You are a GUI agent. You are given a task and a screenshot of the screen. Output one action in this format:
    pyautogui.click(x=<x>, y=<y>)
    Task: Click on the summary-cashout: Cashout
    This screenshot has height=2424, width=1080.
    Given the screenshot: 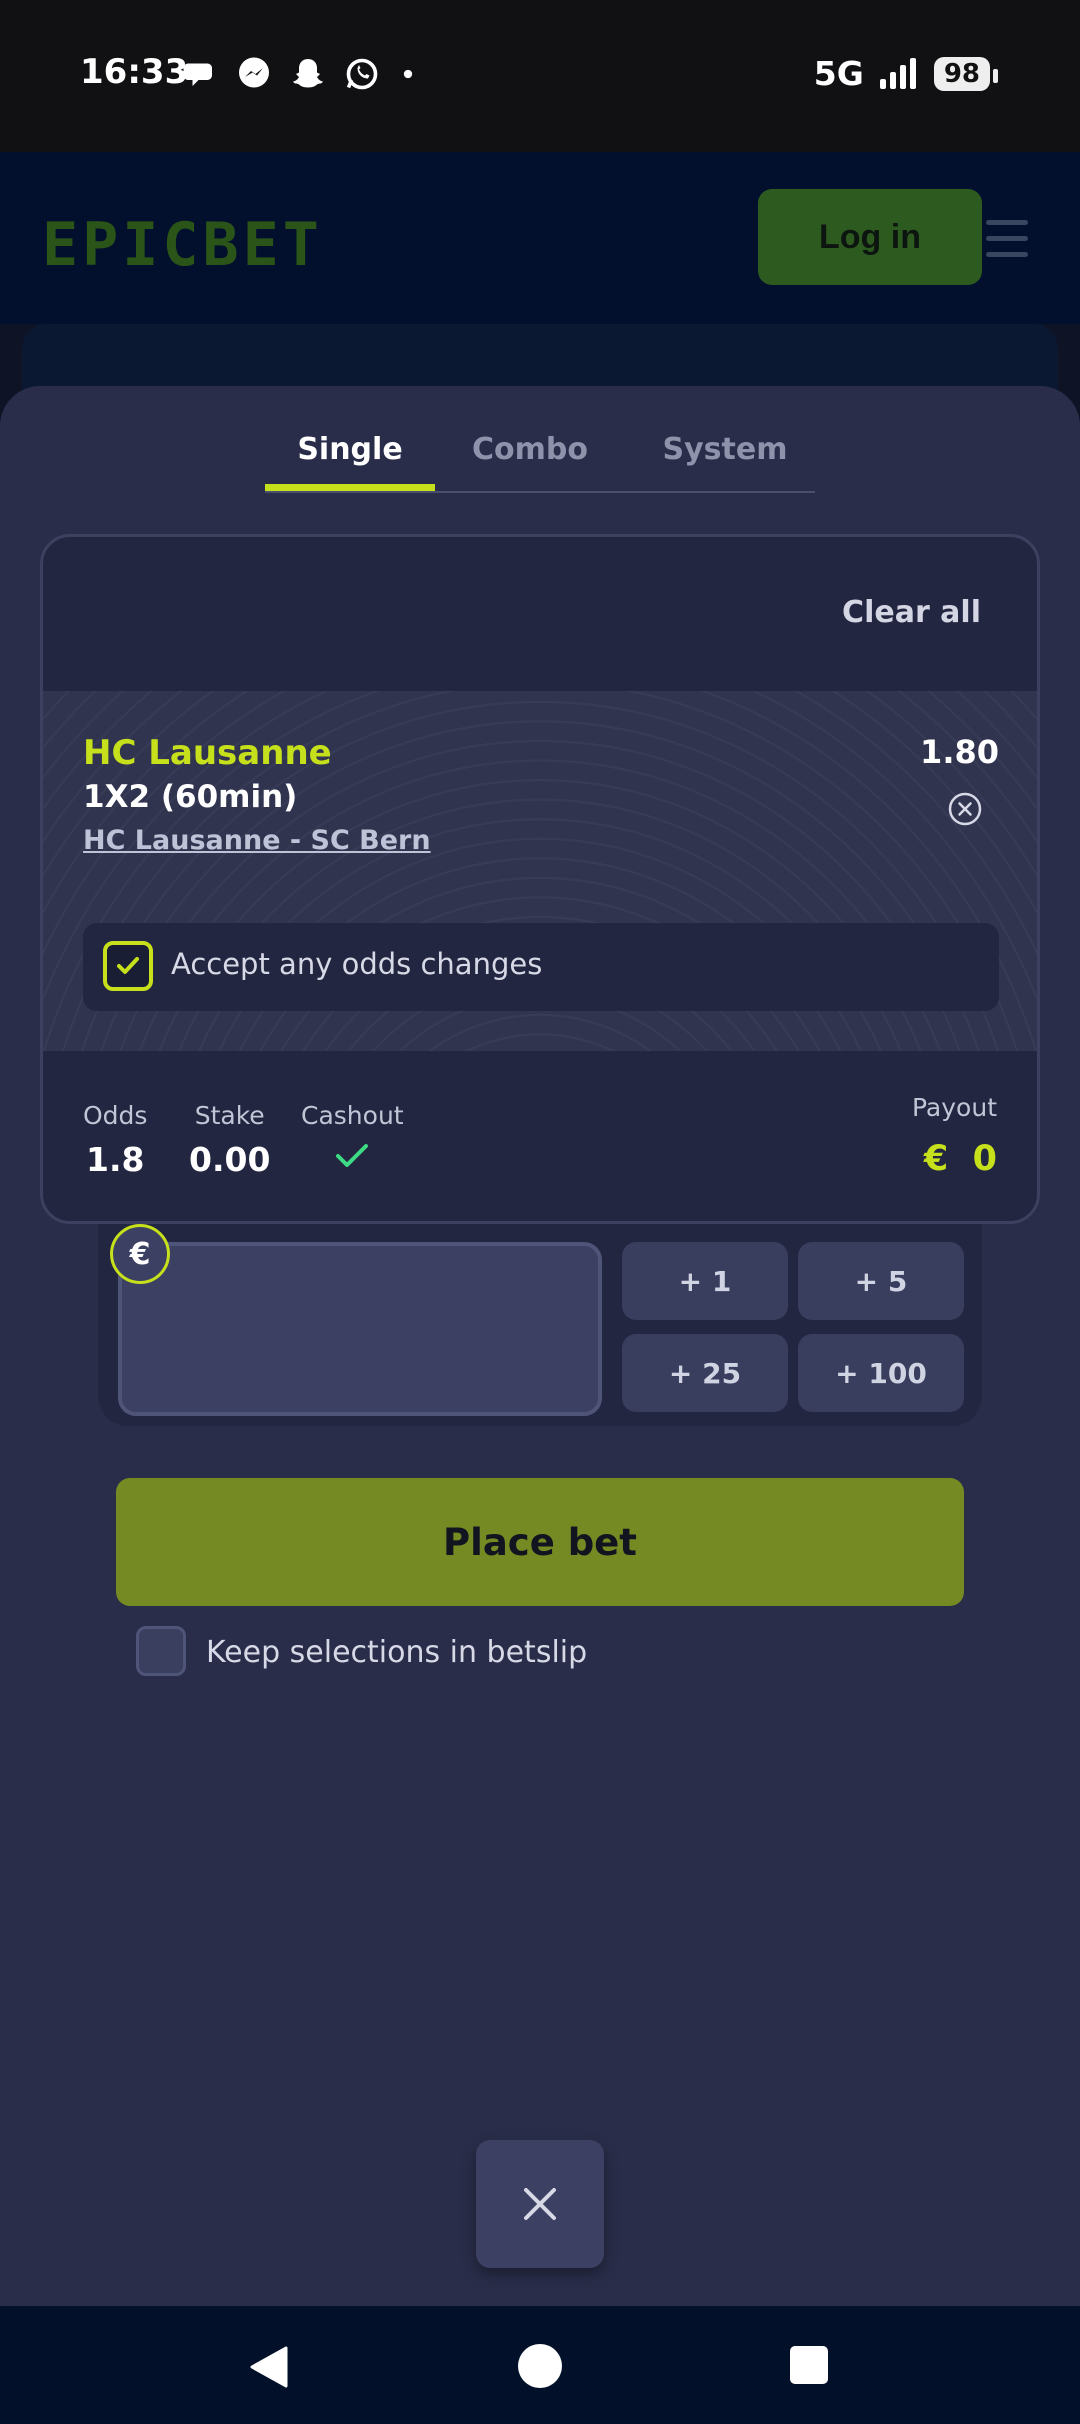 What is the action you would take?
    pyautogui.click(x=352, y=1140)
    